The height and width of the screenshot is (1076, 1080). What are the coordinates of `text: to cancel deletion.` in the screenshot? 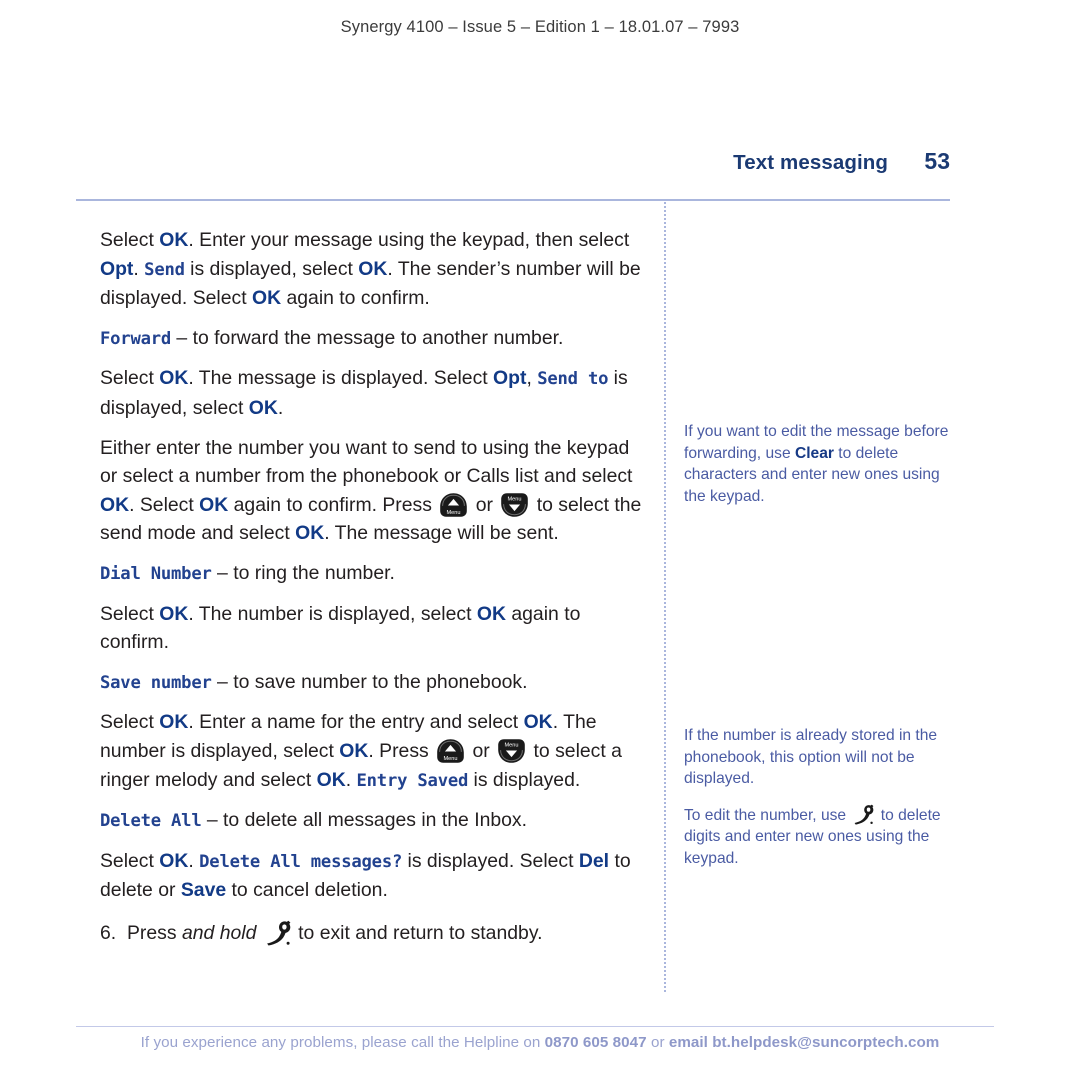 It's located at (307, 890).